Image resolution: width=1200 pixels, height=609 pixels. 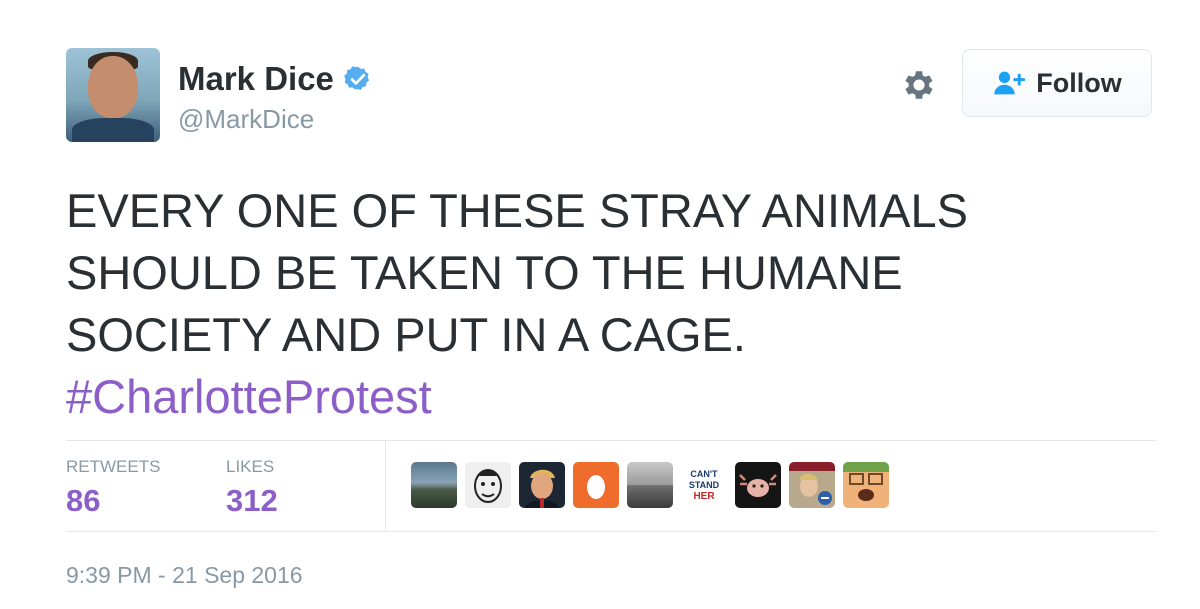 What do you see at coordinates (250, 466) in the screenshot?
I see `likes-label: LIKES` at bounding box center [250, 466].